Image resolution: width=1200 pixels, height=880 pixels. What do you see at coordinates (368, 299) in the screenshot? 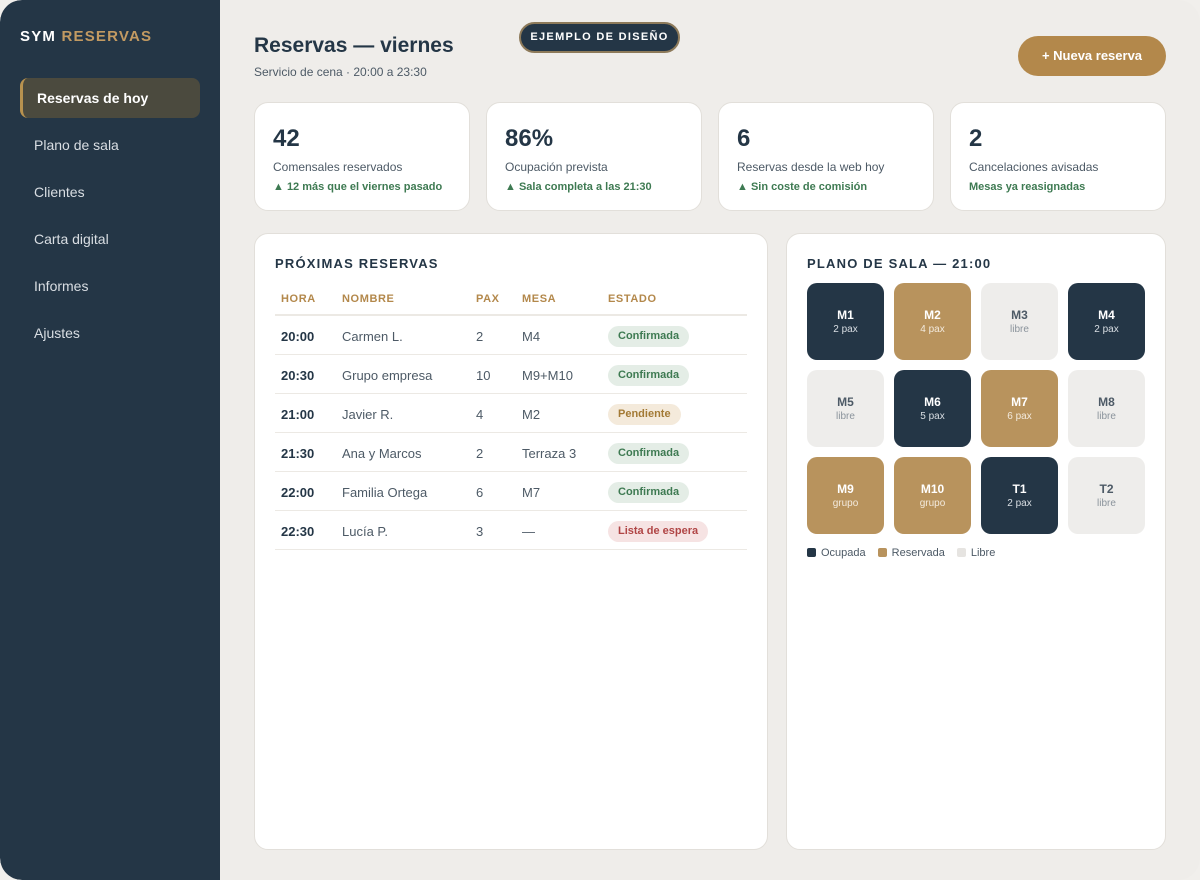
I see `column-header-nombre: NOMBRE` at bounding box center [368, 299].